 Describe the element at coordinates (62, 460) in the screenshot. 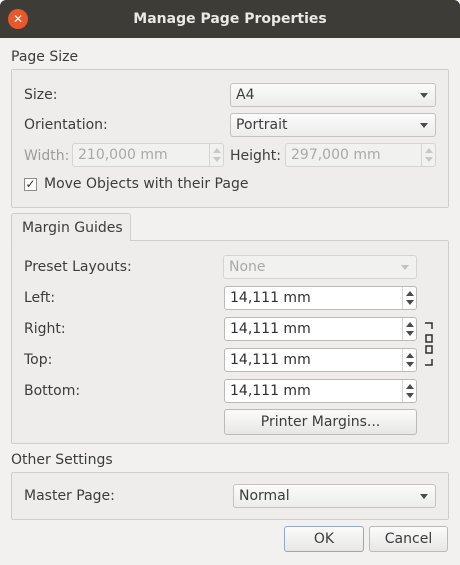

I see `other-settings-heading: Other Settings` at that location.